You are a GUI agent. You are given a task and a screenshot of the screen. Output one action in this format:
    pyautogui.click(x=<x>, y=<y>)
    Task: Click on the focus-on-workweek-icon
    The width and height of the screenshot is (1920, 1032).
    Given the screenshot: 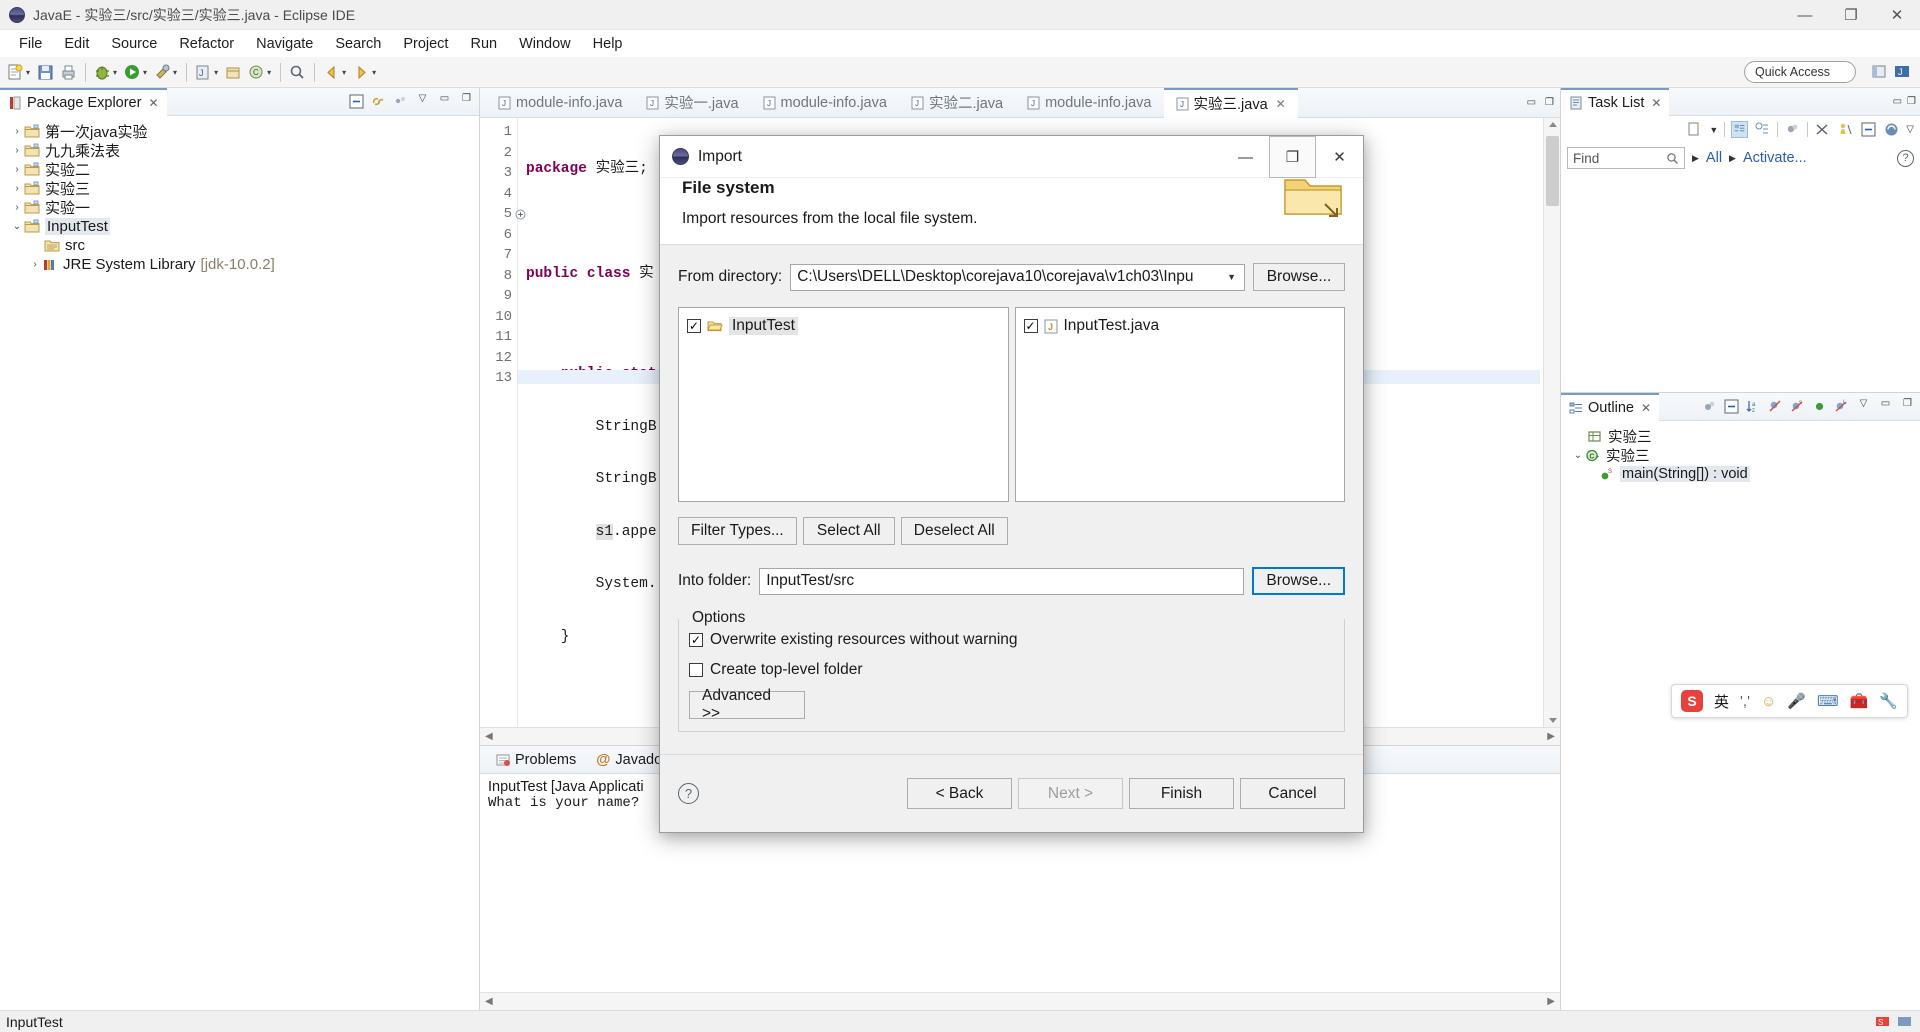 What is the action you would take?
    pyautogui.click(x=1792, y=129)
    